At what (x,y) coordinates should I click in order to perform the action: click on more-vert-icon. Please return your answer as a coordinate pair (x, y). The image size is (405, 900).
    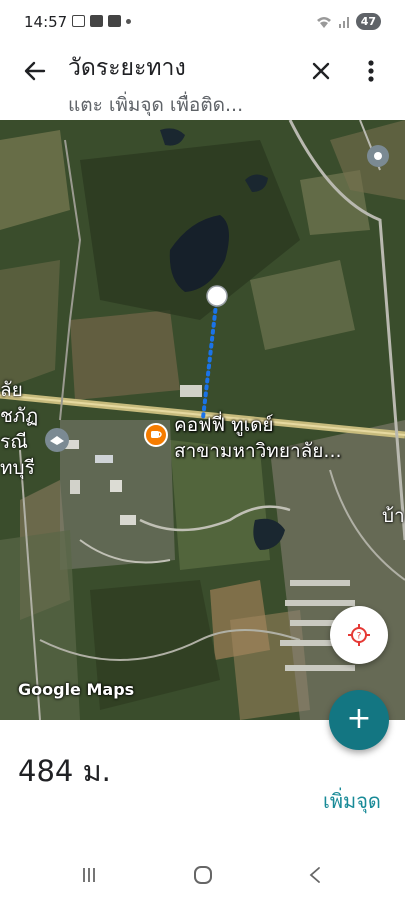
    Looking at the image, I should click on (371, 71).